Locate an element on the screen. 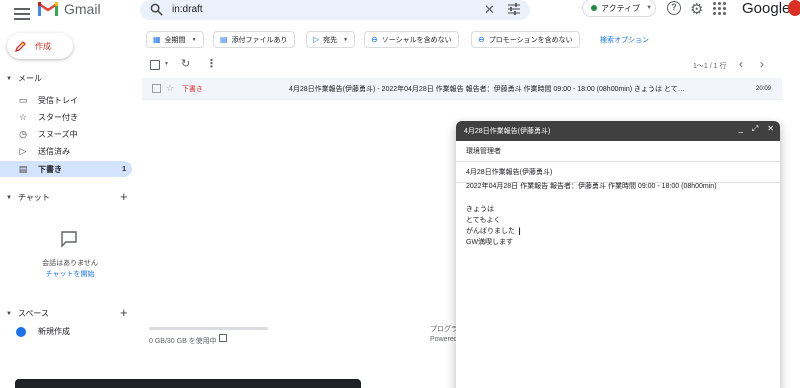 The image size is (800, 388). select-menu-chevron-icon: ▼ is located at coordinates (166, 64).